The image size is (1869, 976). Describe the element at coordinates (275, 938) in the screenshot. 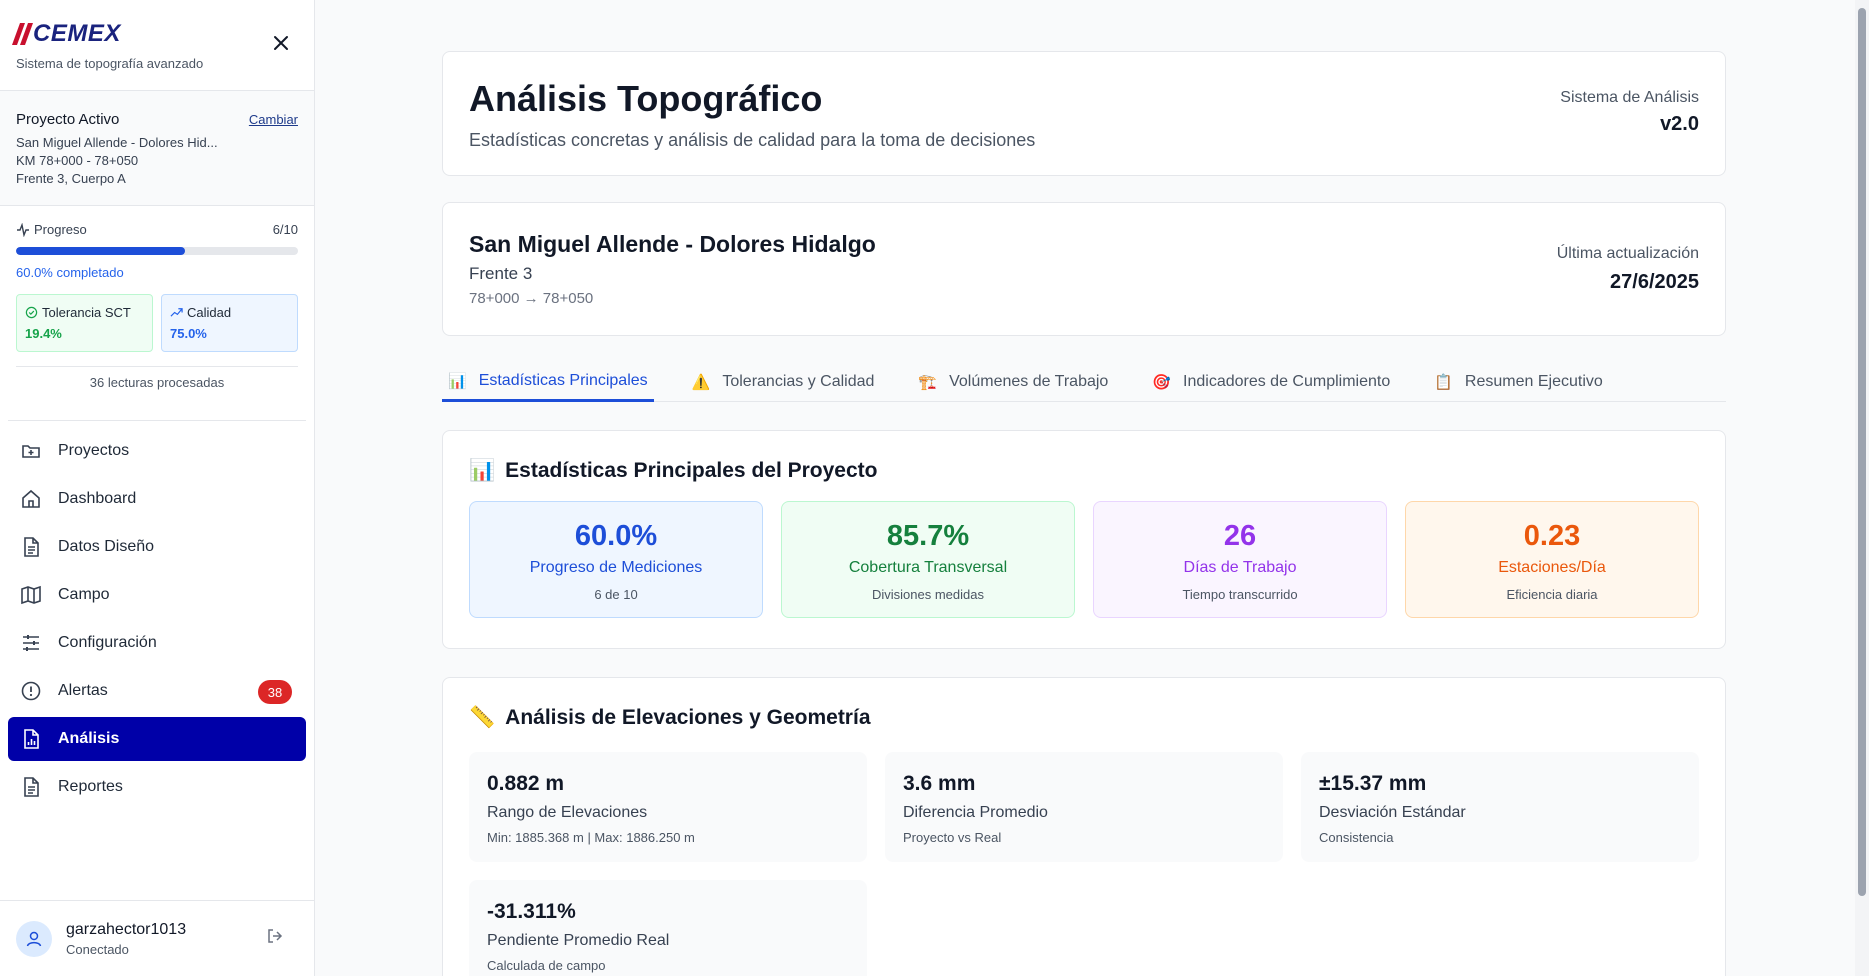

I see `logout-icon` at that location.